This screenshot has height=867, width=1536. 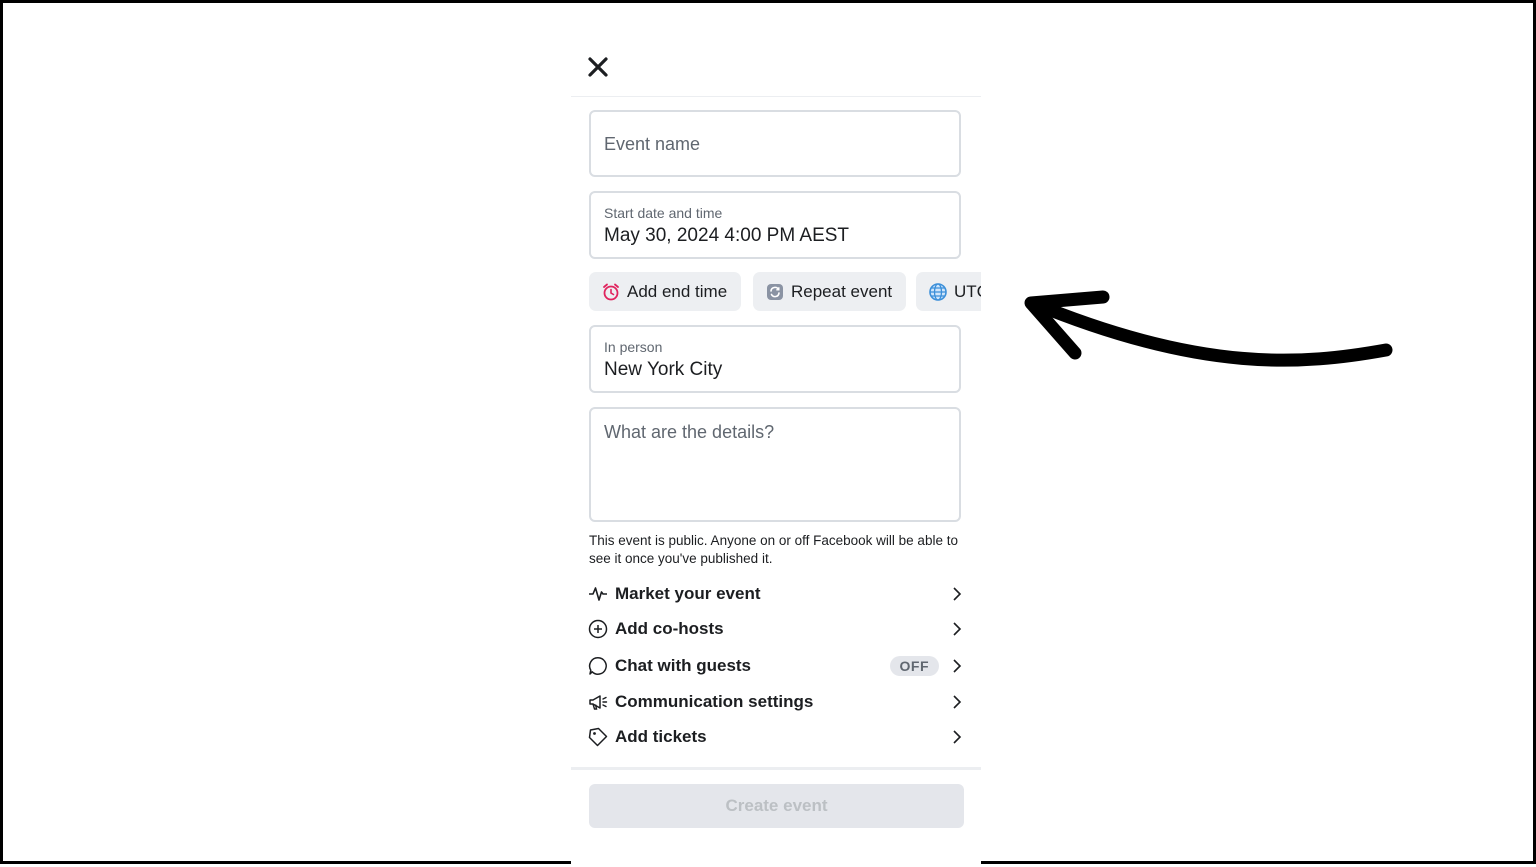 What do you see at coordinates (776, 768) in the screenshot?
I see `bottom-divider` at bounding box center [776, 768].